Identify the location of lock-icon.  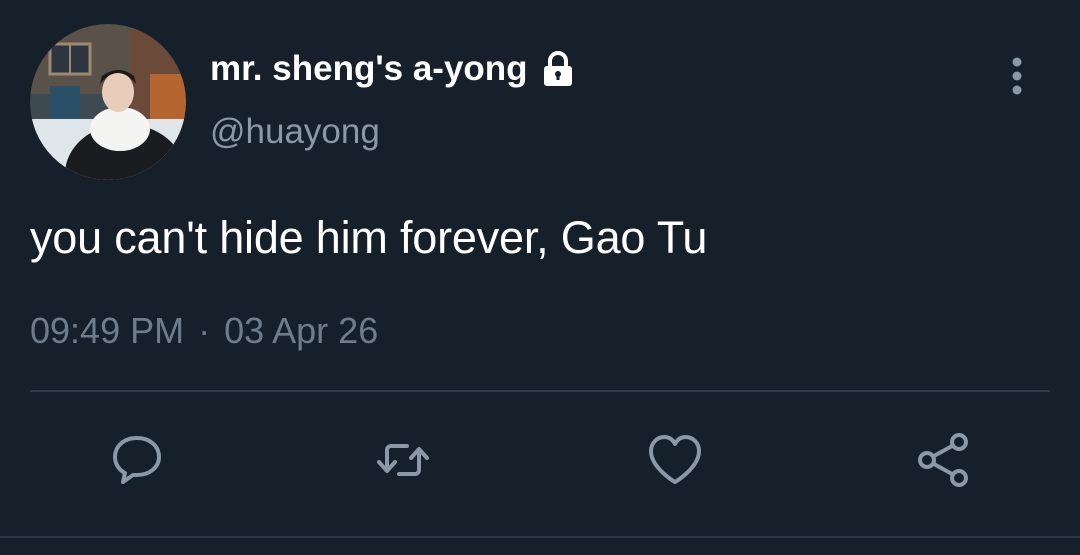
(558, 69).